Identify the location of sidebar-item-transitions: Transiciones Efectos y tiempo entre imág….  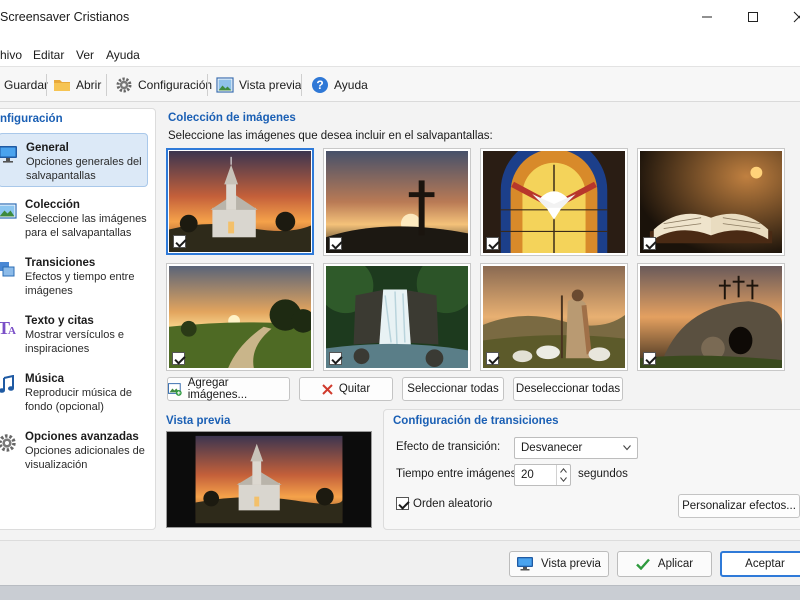
(74, 276).